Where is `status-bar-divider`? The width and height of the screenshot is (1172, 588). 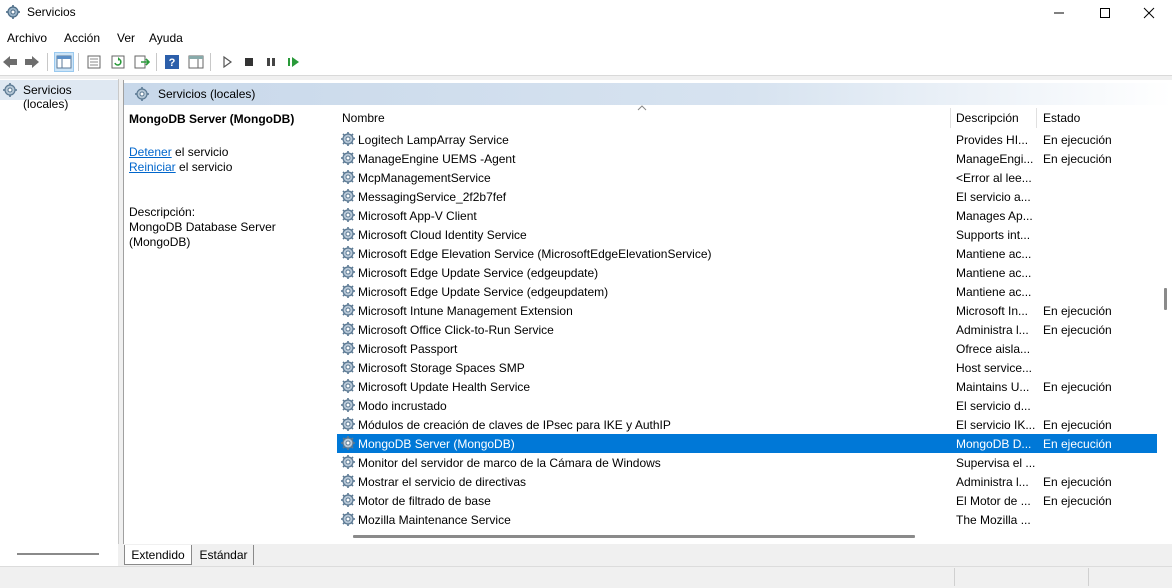
status-bar-divider is located at coordinates (954, 577).